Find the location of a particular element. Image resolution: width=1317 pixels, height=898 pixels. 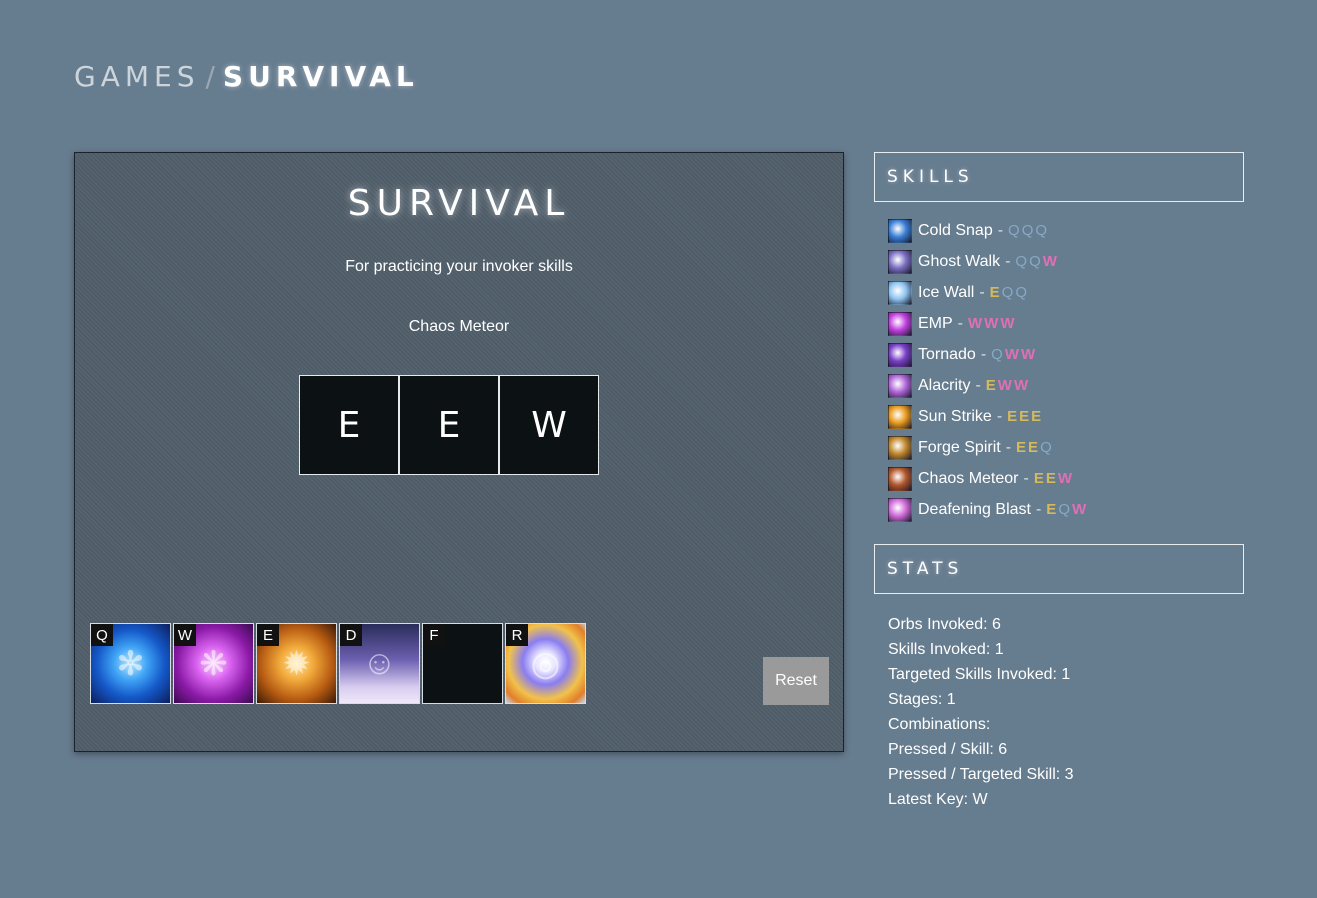

skill-row: Ice Wall - E Q Q is located at coordinates (988, 292).